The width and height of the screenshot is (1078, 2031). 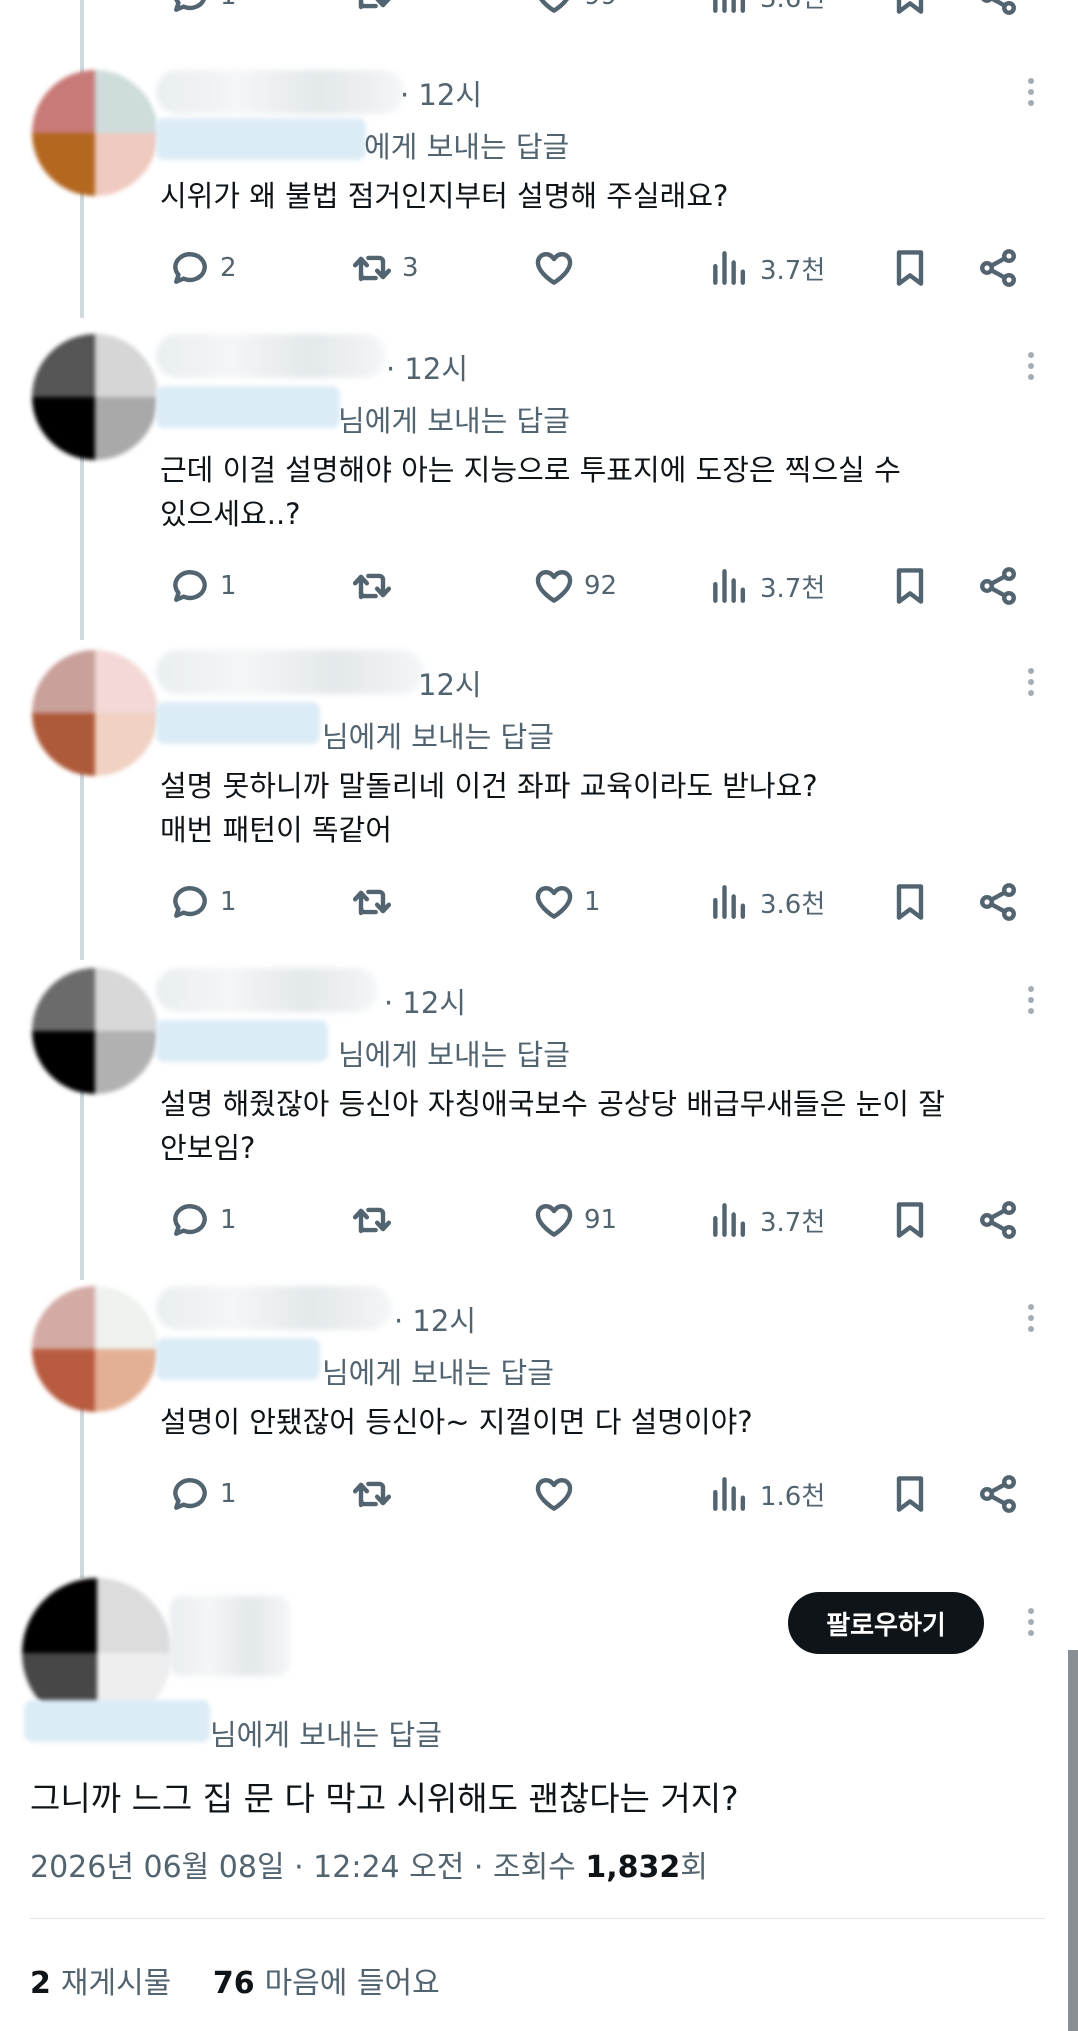 I want to click on repost-button: 3, so click(x=384, y=268).